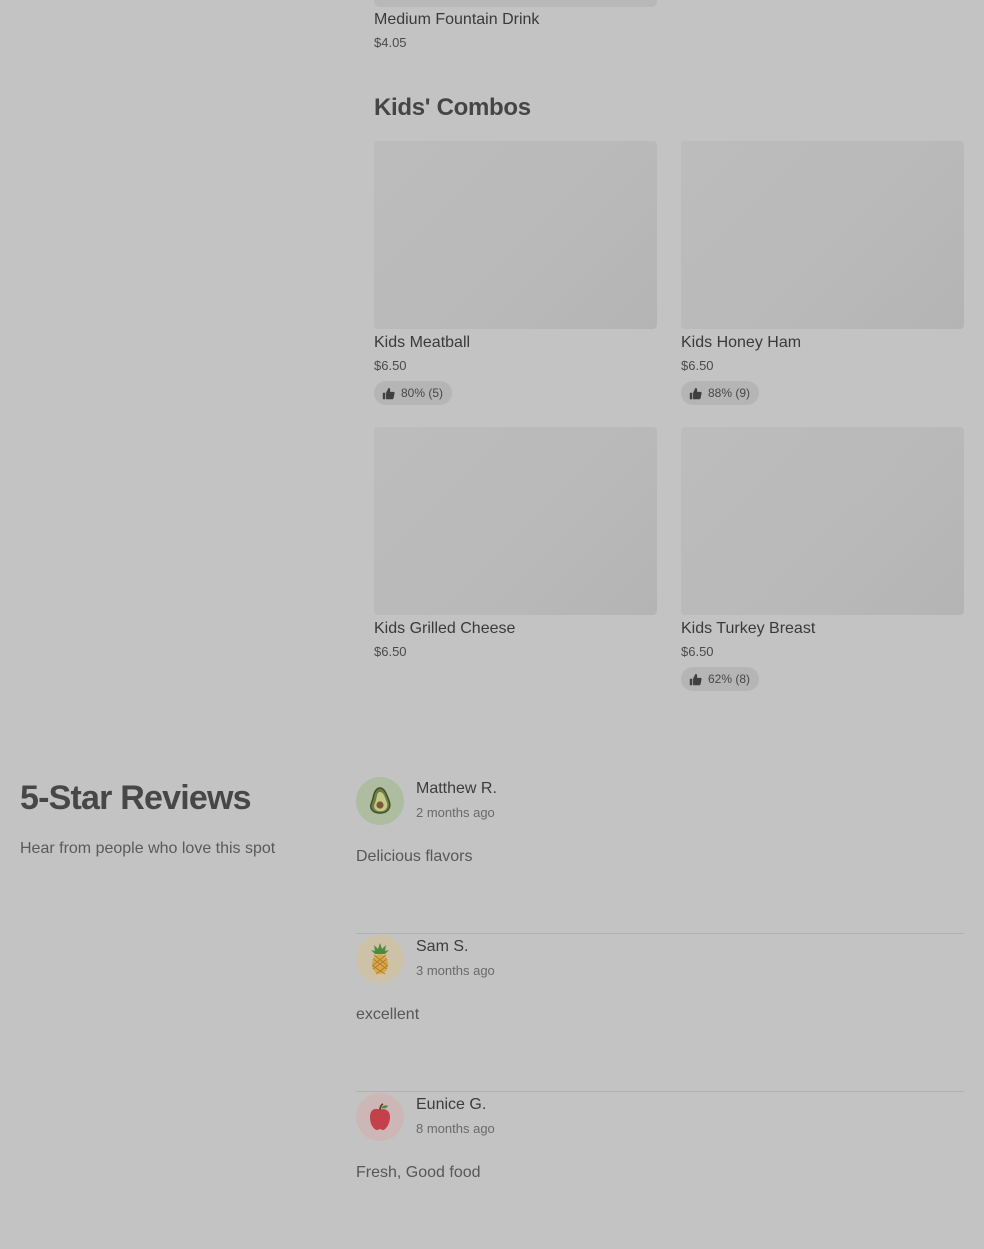 The image size is (984, 1249). I want to click on avocado-icon, so click(380, 800).